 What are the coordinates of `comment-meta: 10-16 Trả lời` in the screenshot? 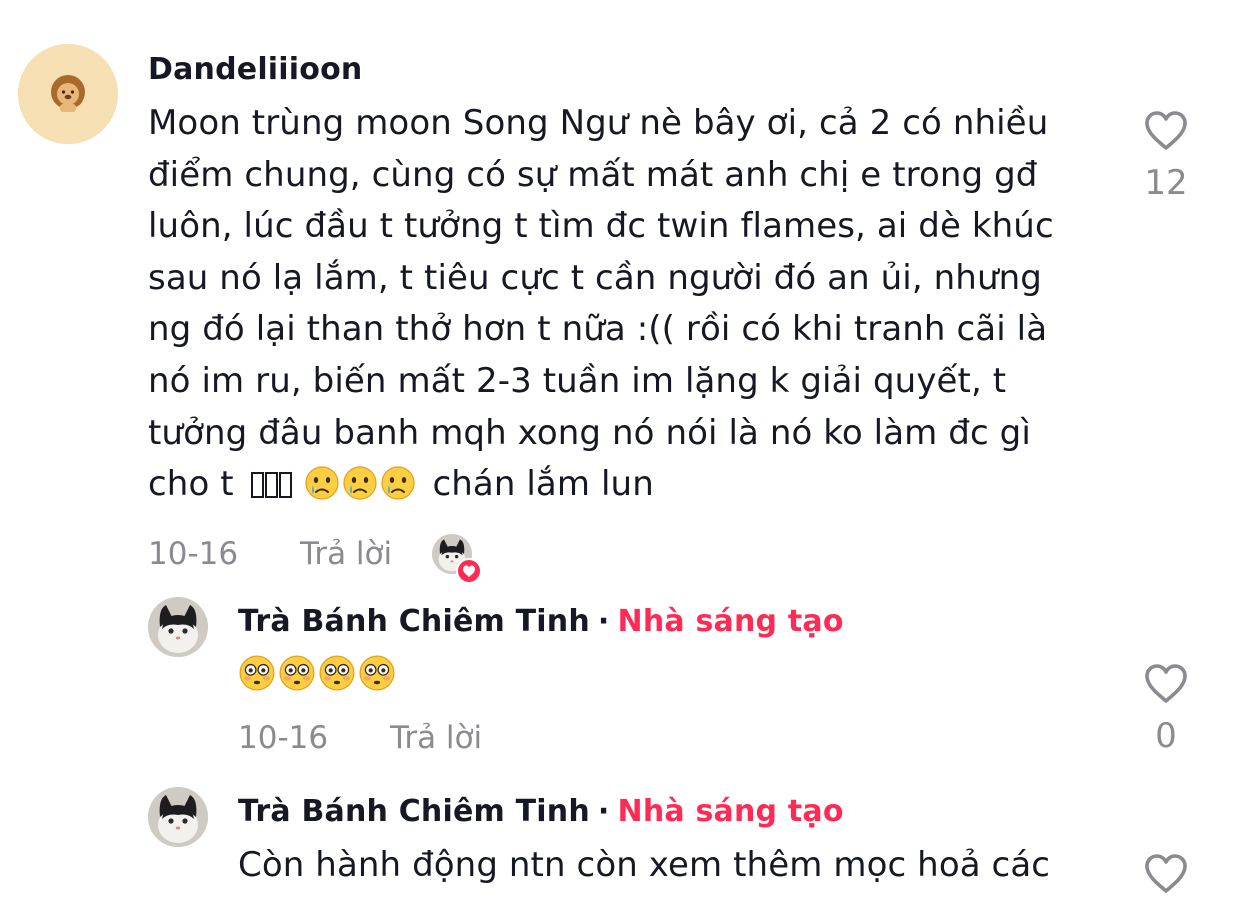 It's located at (270, 554).